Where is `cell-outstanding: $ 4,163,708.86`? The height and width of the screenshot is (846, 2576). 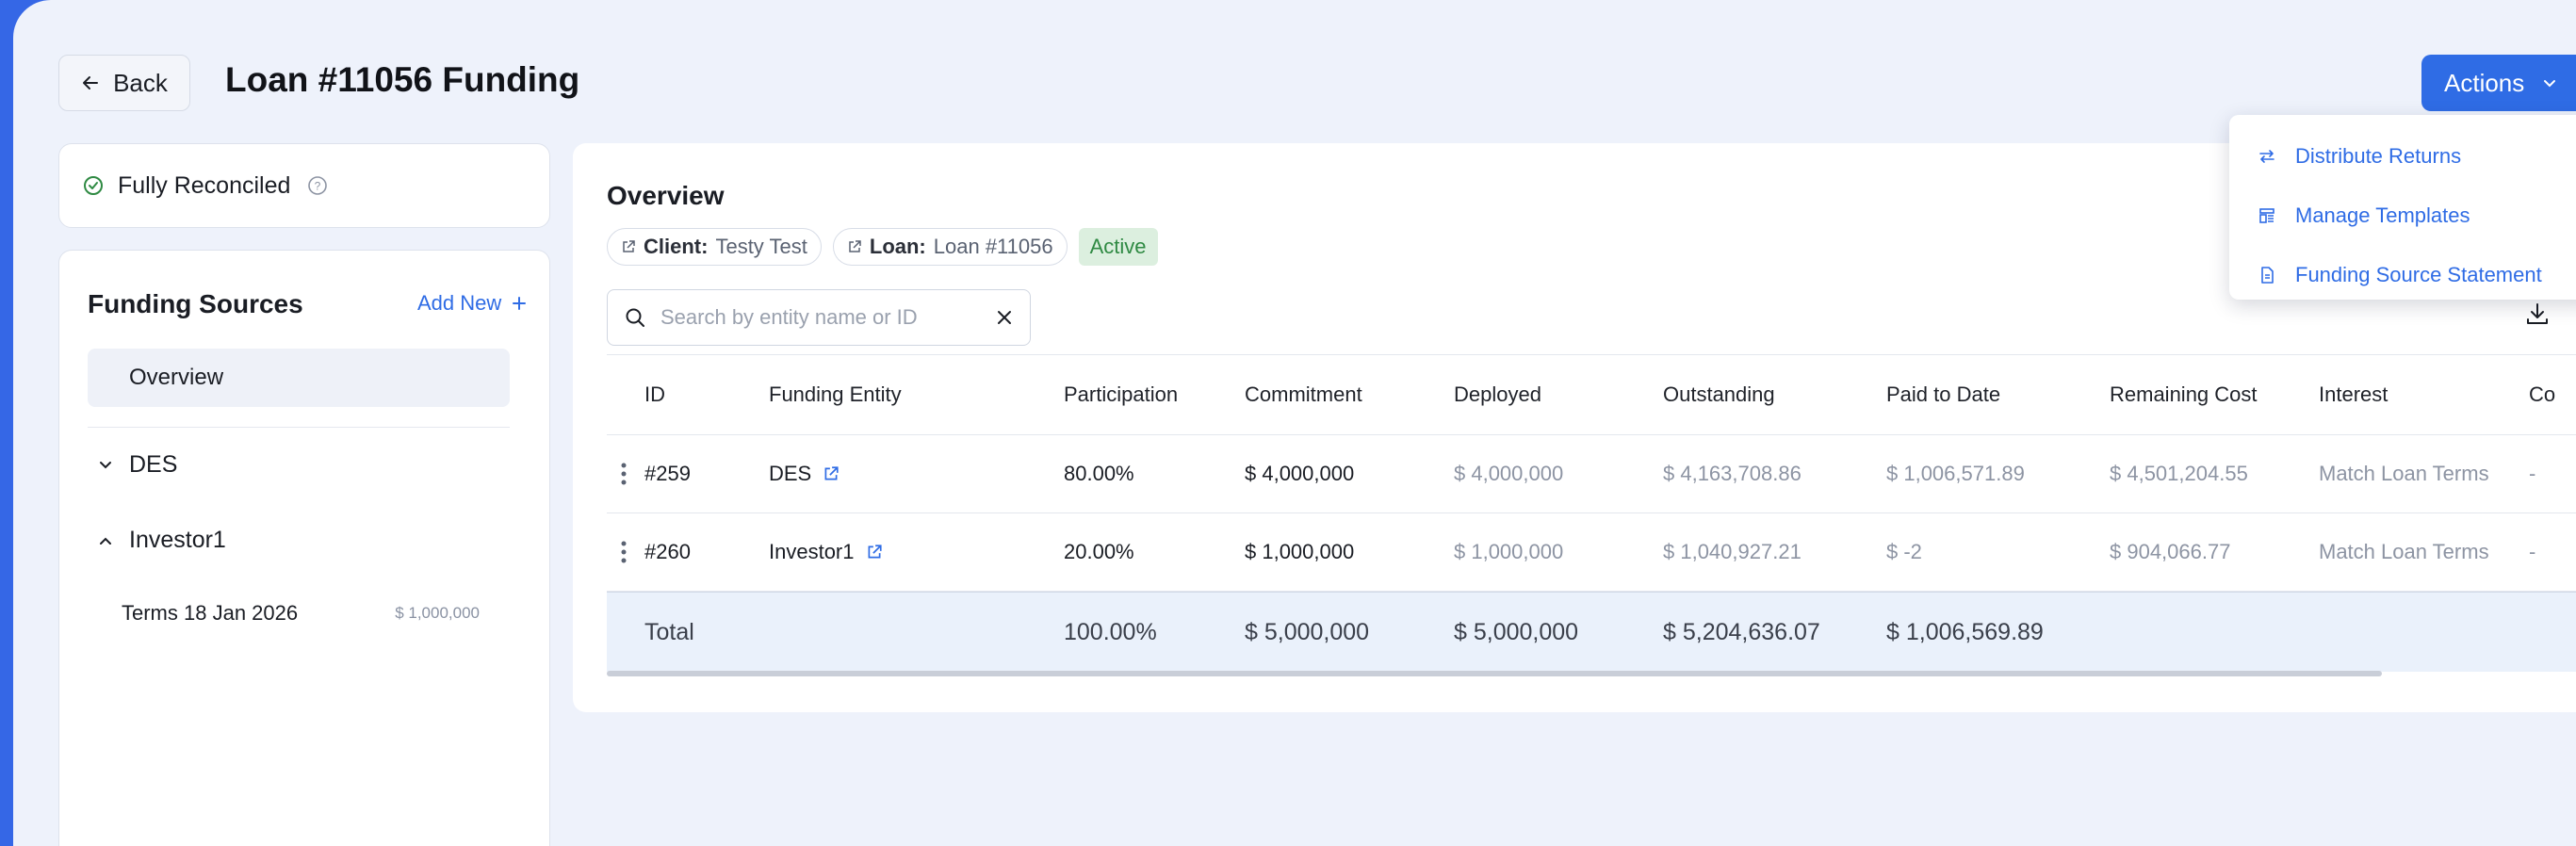 cell-outstanding: $ 4,163,708.86 is located at coordinates (1732, 474).